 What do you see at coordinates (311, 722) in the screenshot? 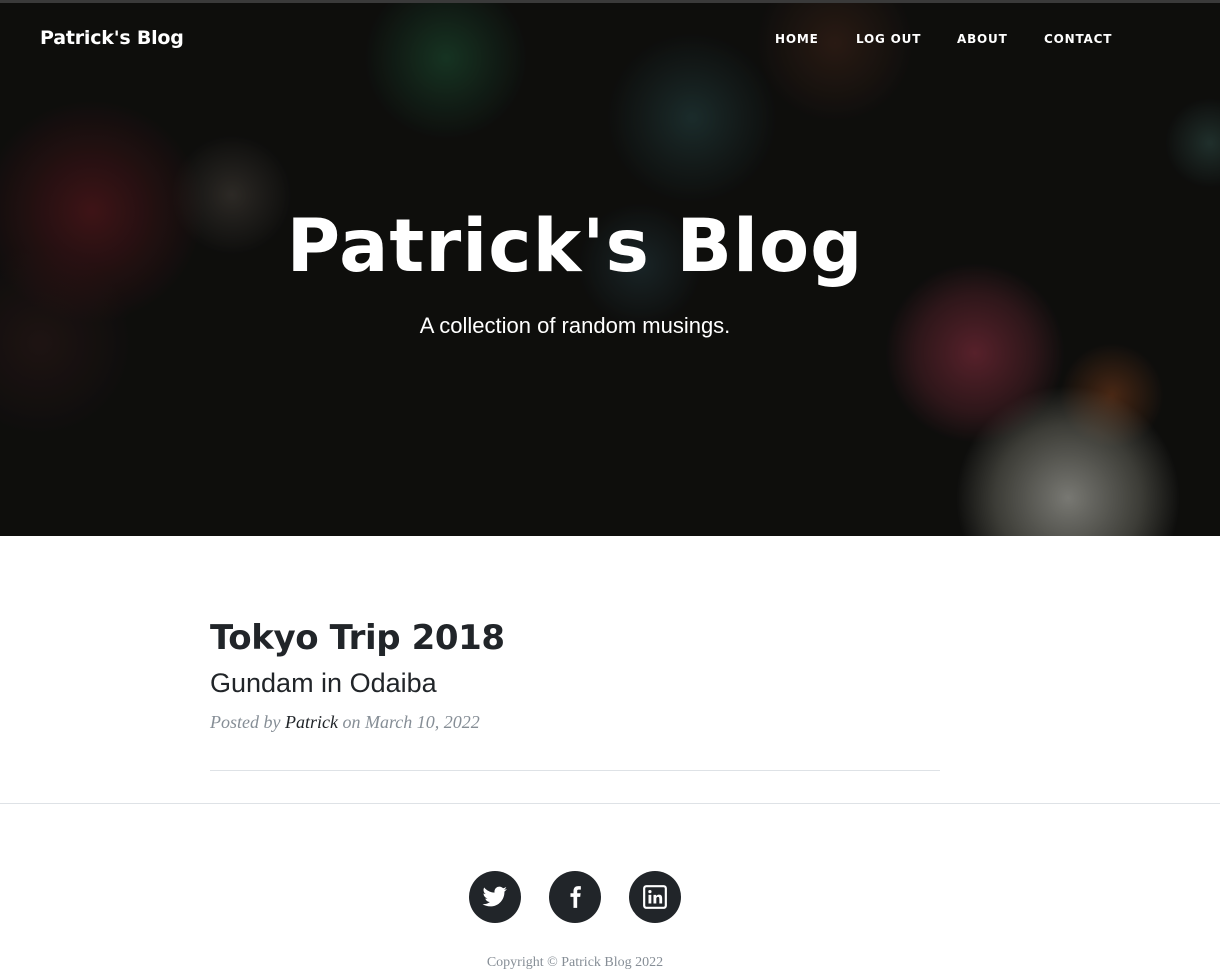
I see `post-author-link: Patrick` at bounding box center [311, 722].